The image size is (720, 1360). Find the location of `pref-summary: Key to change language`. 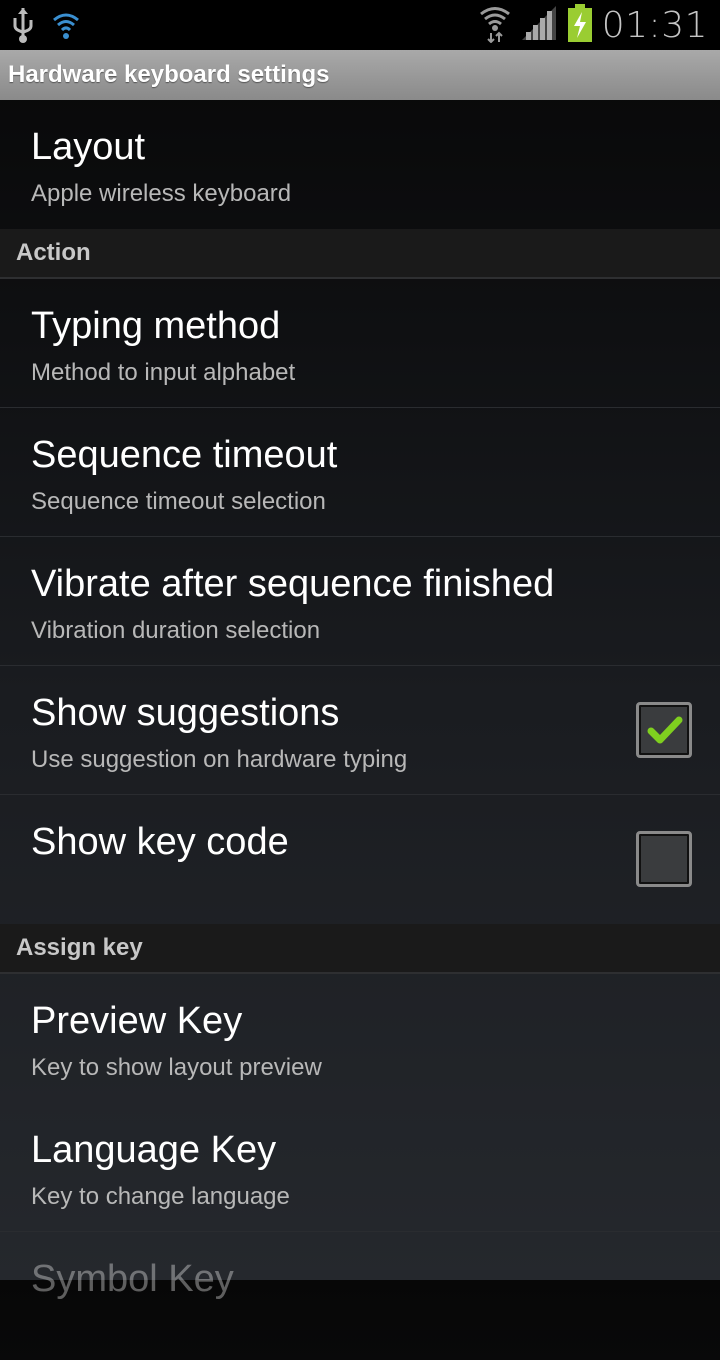

pref-summary: Key to change language is located at coordinates (160, 1196).